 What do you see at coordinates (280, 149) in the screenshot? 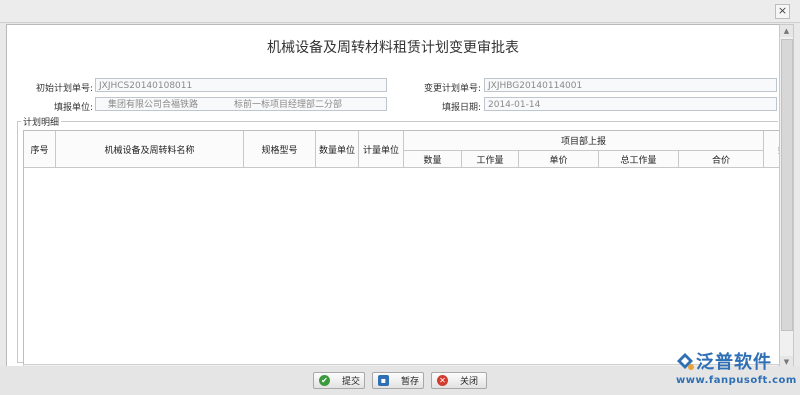
I see `col-header-spec: 规格型号` at bounding box center [280, 149].